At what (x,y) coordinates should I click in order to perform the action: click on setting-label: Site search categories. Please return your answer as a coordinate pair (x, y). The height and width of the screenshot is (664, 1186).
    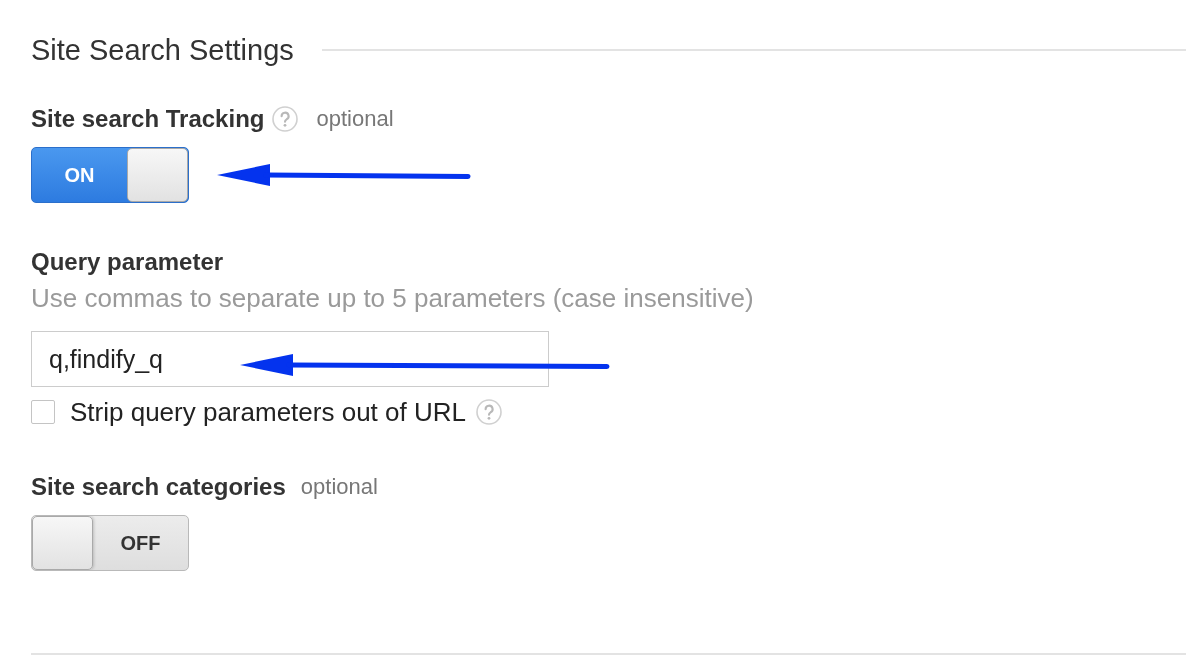
    Looking at the image, I should click on (158, 487).